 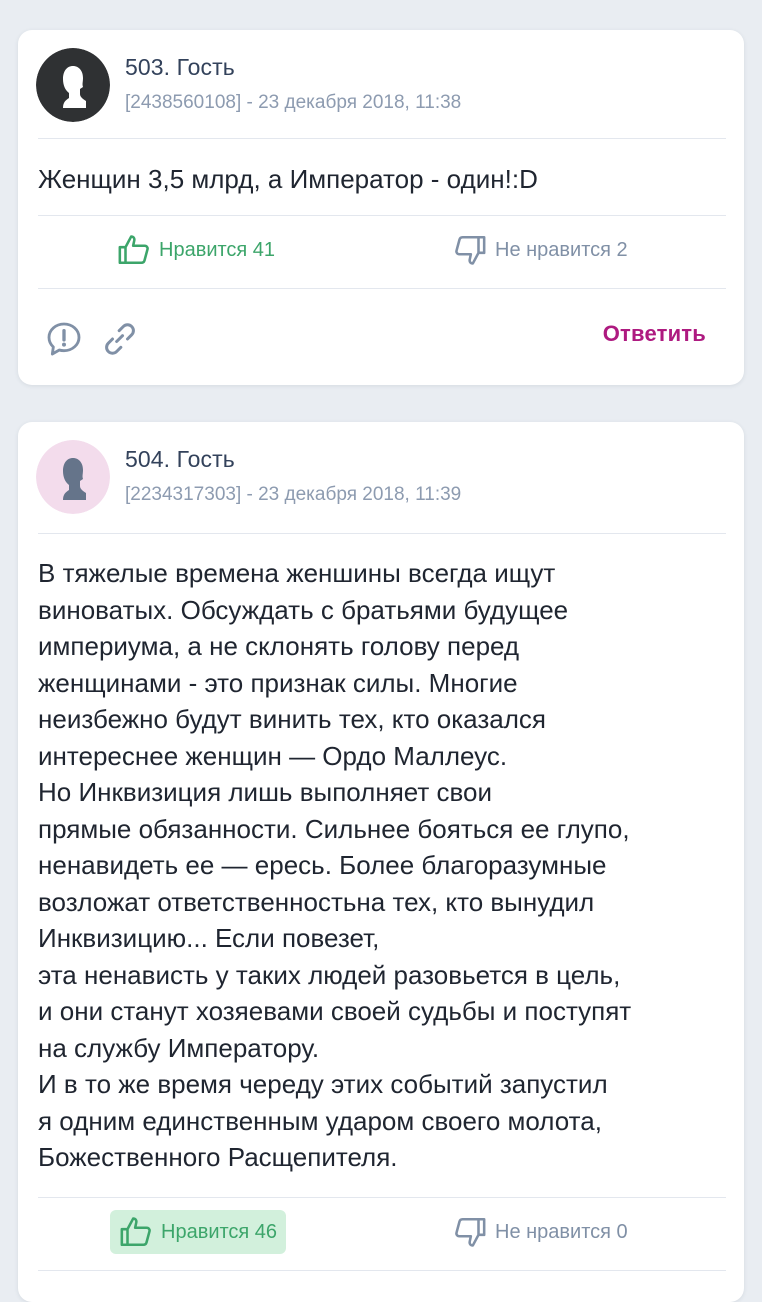 I want to click on like-count: Нравится 41, so click(x=217, y=249).